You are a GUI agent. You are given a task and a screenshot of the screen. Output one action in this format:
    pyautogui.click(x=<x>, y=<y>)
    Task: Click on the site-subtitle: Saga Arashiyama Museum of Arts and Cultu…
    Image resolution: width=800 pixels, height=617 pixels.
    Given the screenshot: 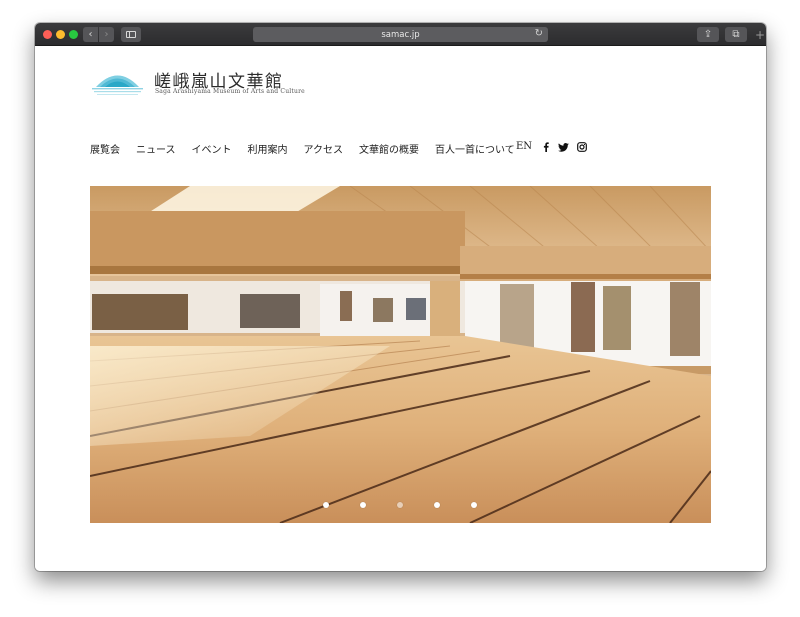 What is the action you would take?
    pyautogui.click(x=230, y=91)
    